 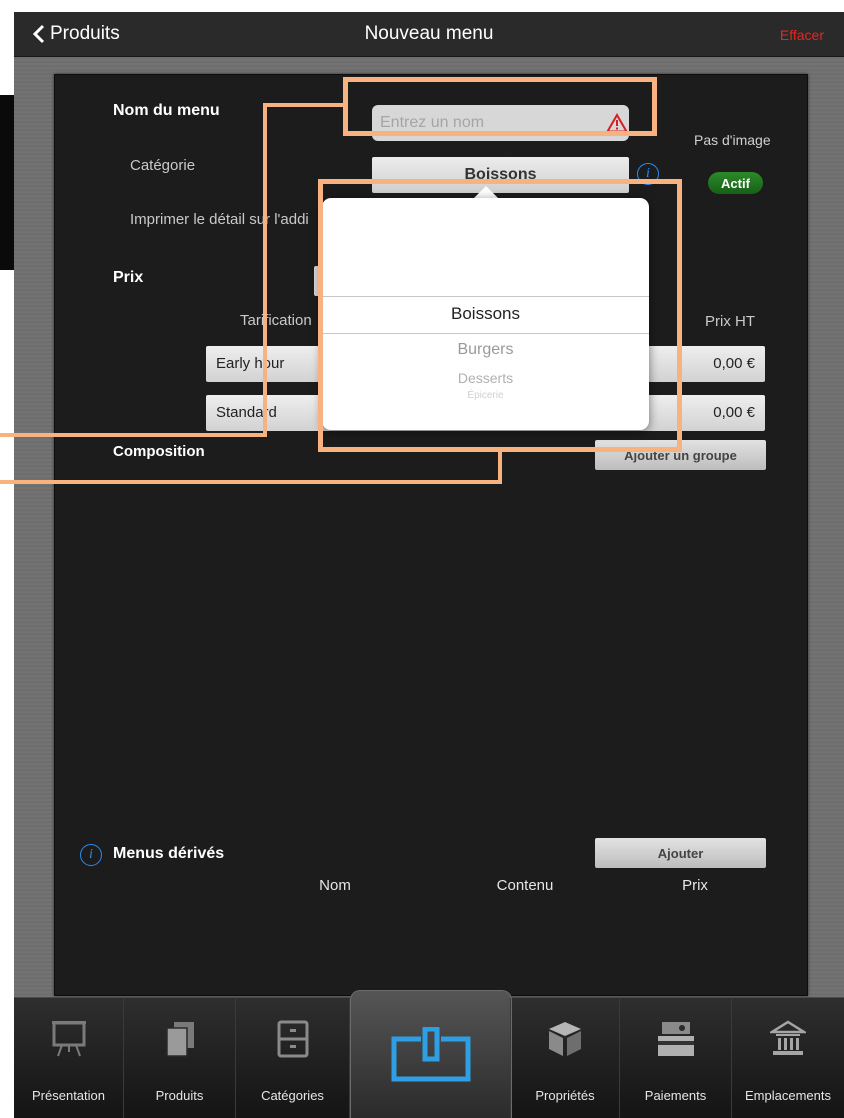 What do you see at coordinates (675, 1039) in the screenshot?
I see `payments-icon` at bounding box center [675, 1039].